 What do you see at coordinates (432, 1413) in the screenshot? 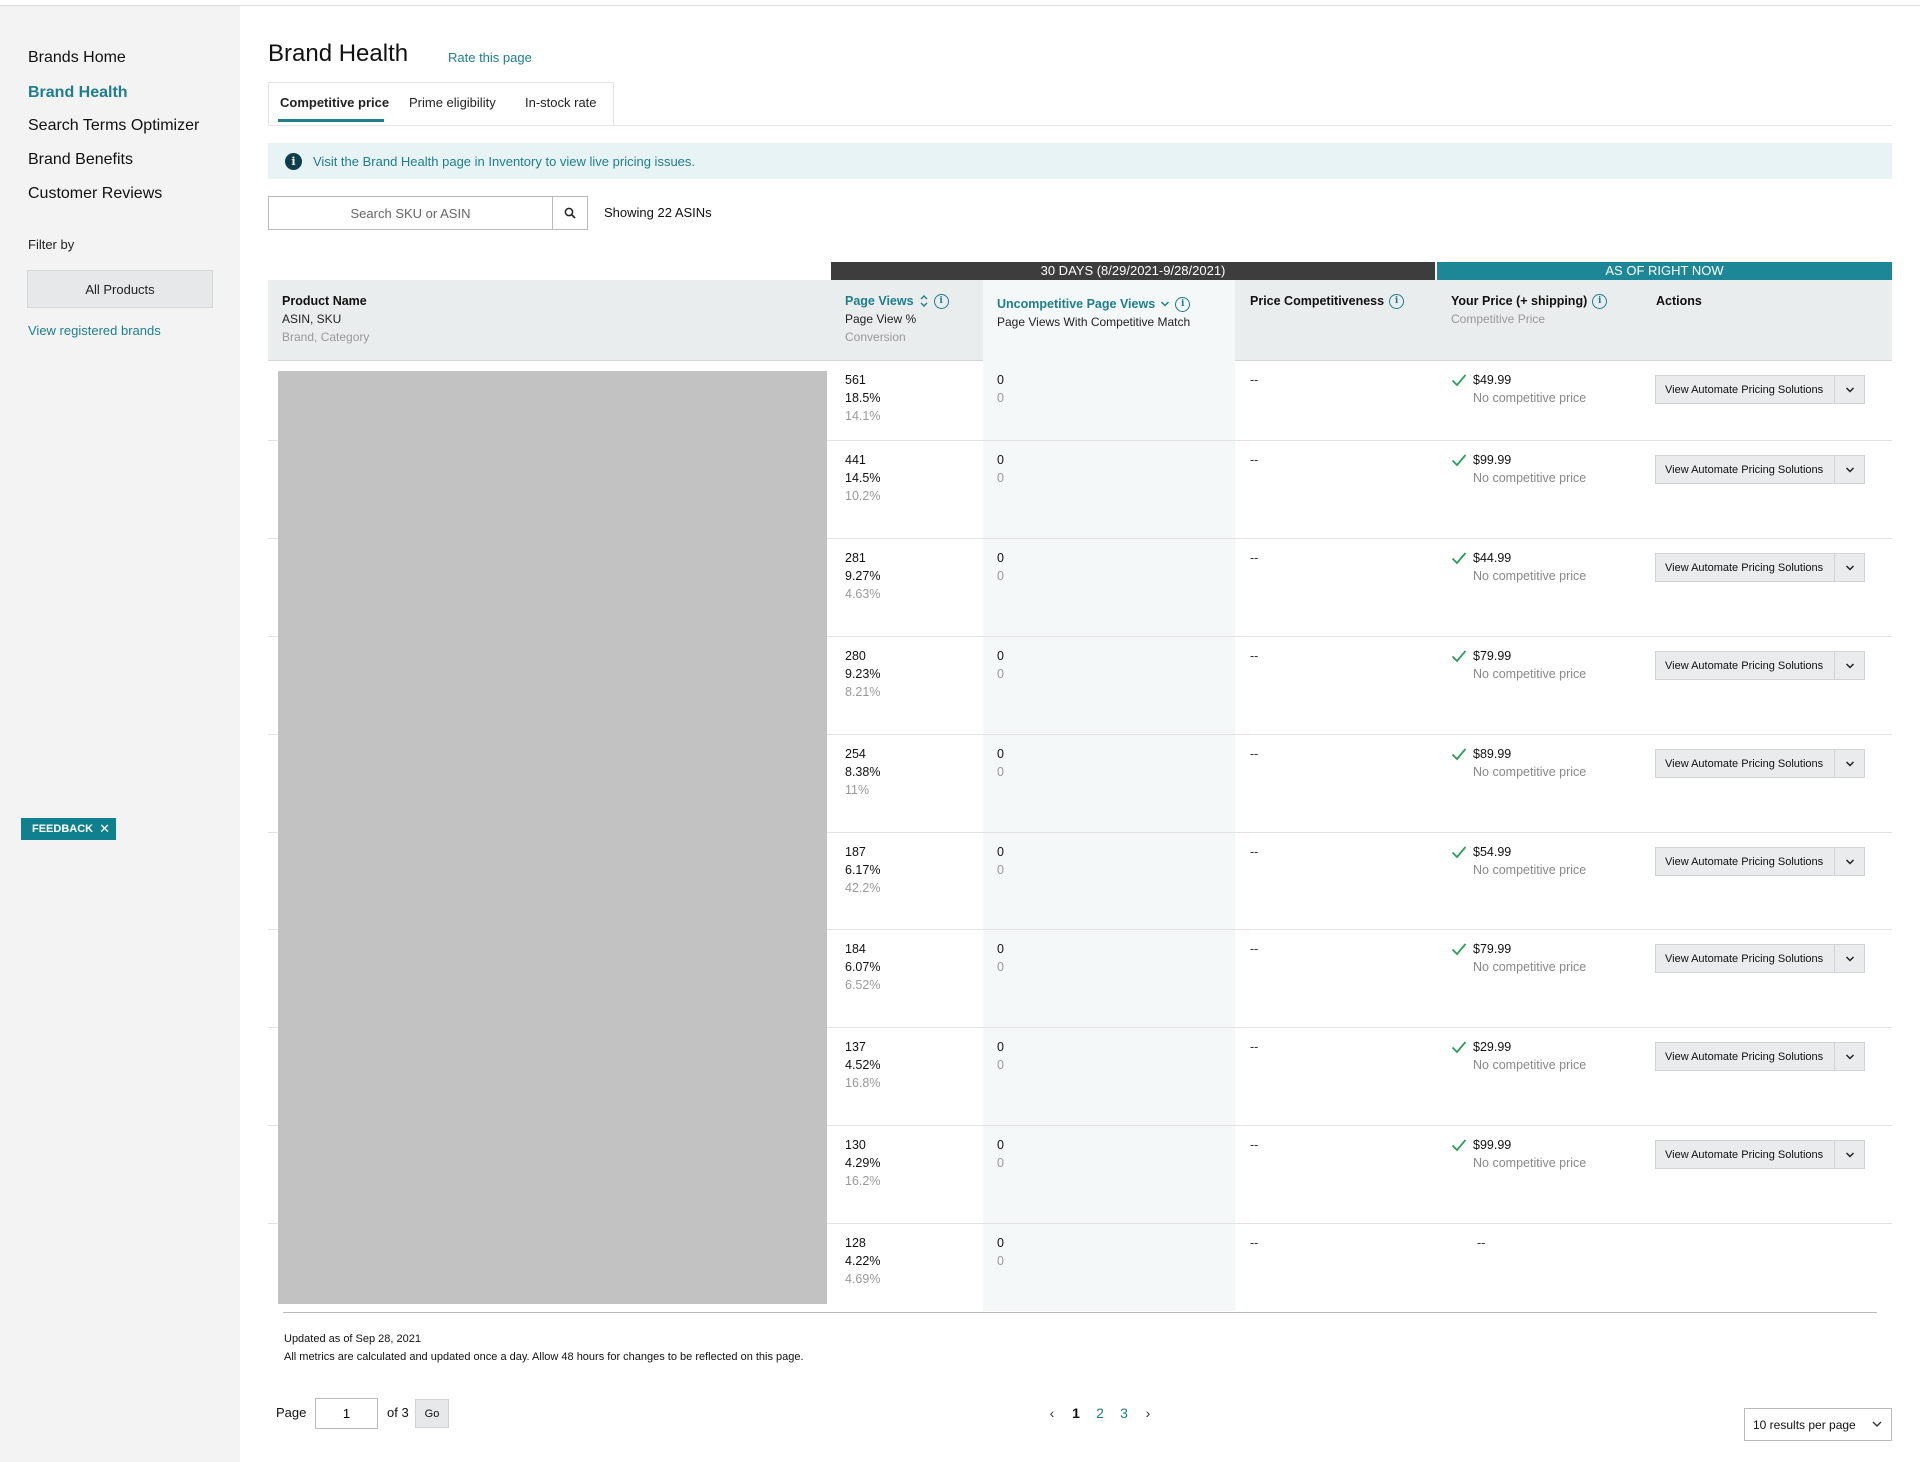
I see `go-button: Go` at bounding box center [432, 1413].